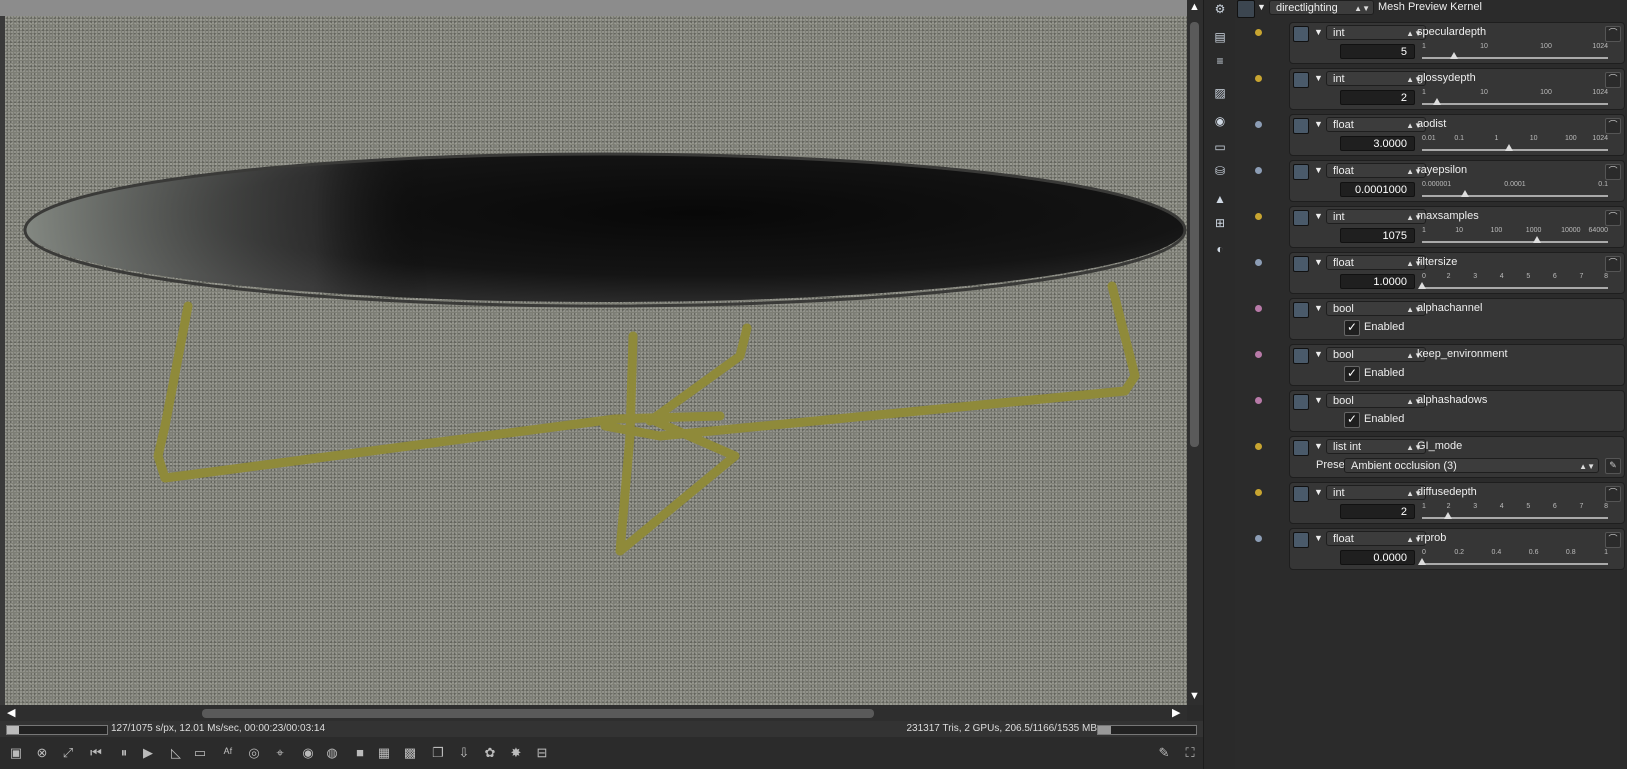  I want to click on vertical-scroll-thumb, so click(1194, 234).